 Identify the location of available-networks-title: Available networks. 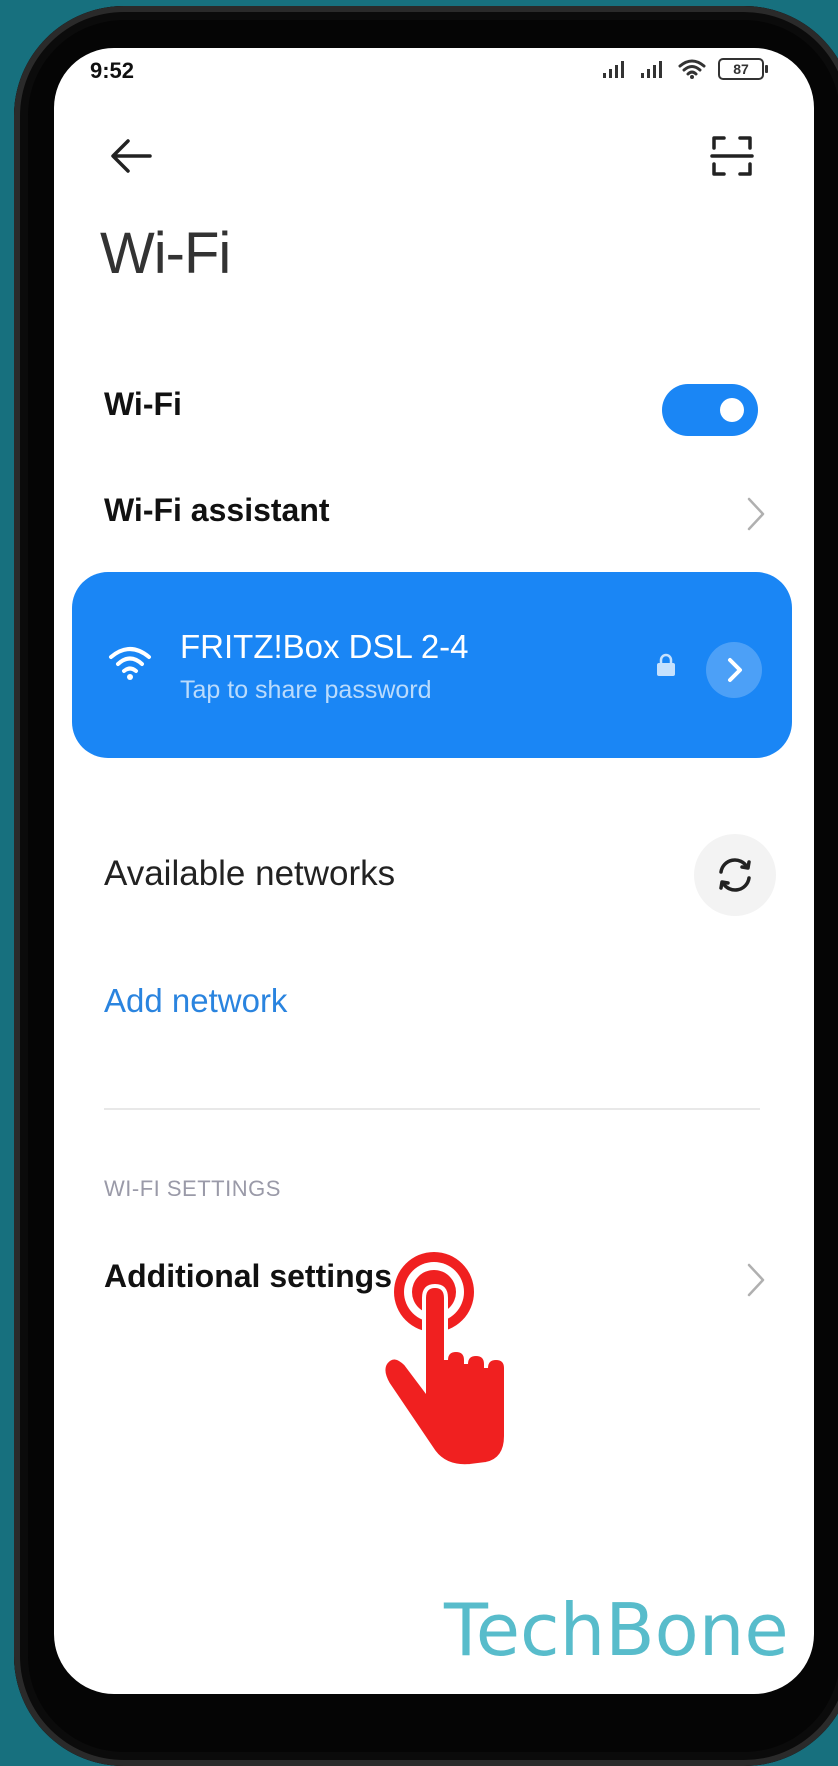
(250, 873).